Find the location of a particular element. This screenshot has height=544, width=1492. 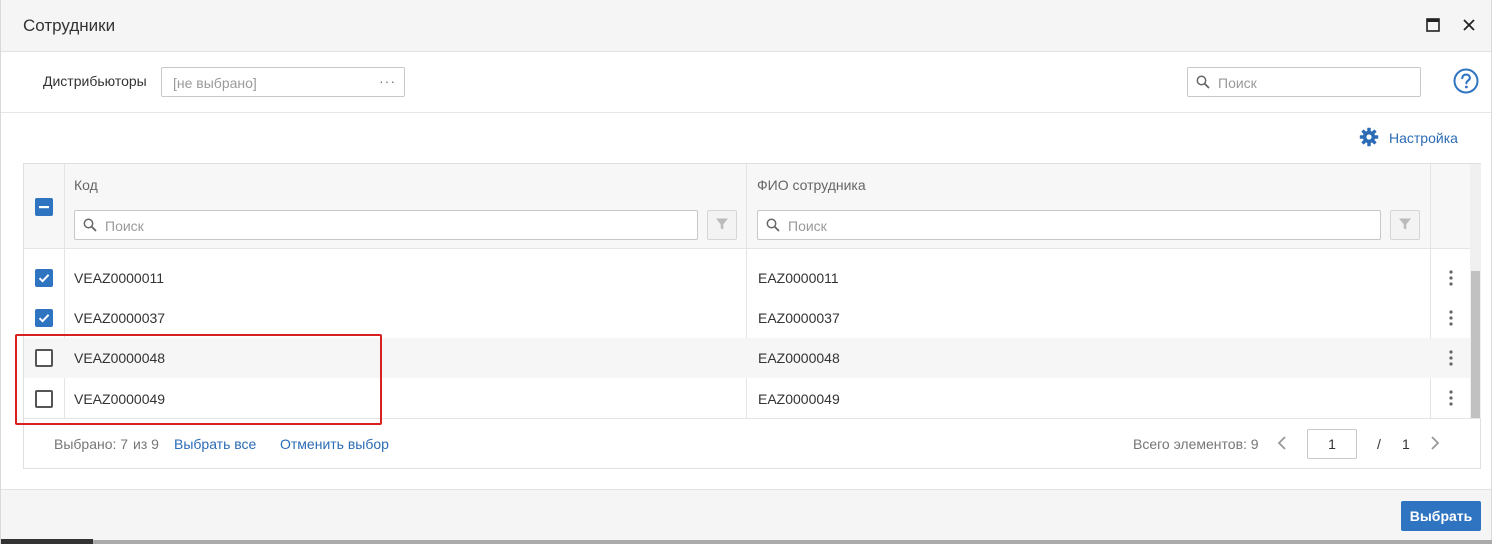

filter-bar: Дистрибьюторы [не выбрано] ··· is located at coordinates (746, 82).